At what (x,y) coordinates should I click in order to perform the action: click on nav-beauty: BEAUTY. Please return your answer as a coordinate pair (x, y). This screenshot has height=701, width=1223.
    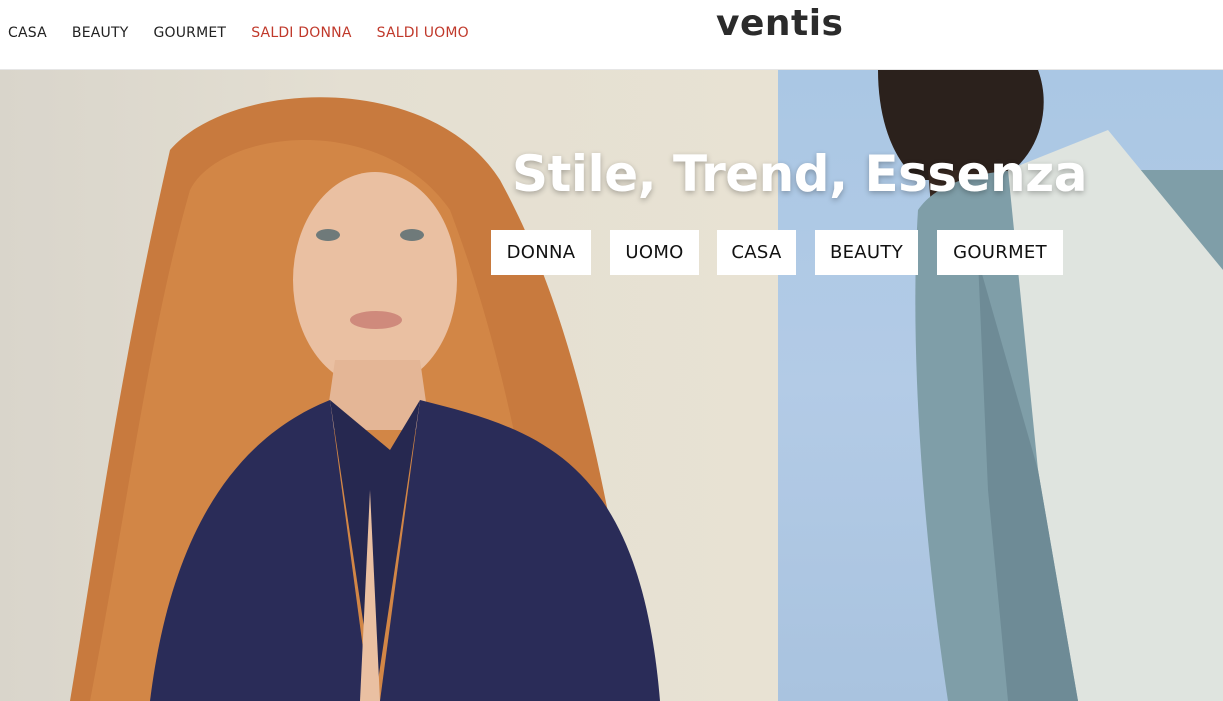
    Looking at the image, I should click on (100, 33).